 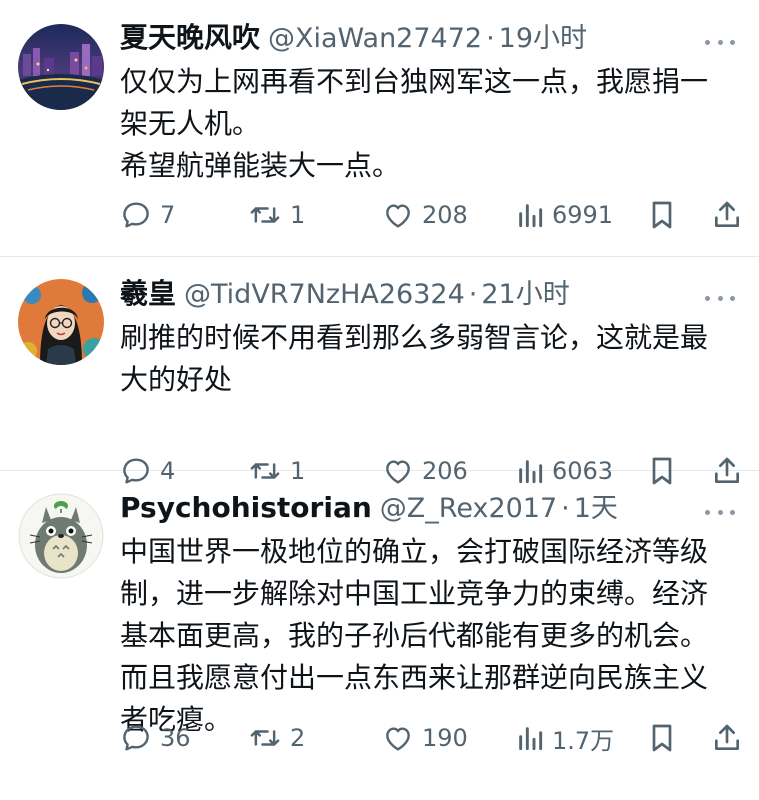 I want to click on user-handle: @XiaWan27472, so click(x=375, y=39).